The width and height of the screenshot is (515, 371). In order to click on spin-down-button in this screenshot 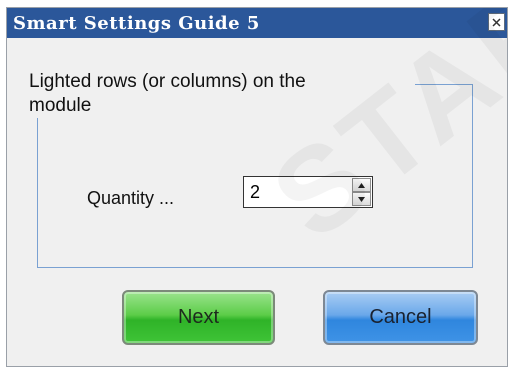, I will do `click(361, 199)`.